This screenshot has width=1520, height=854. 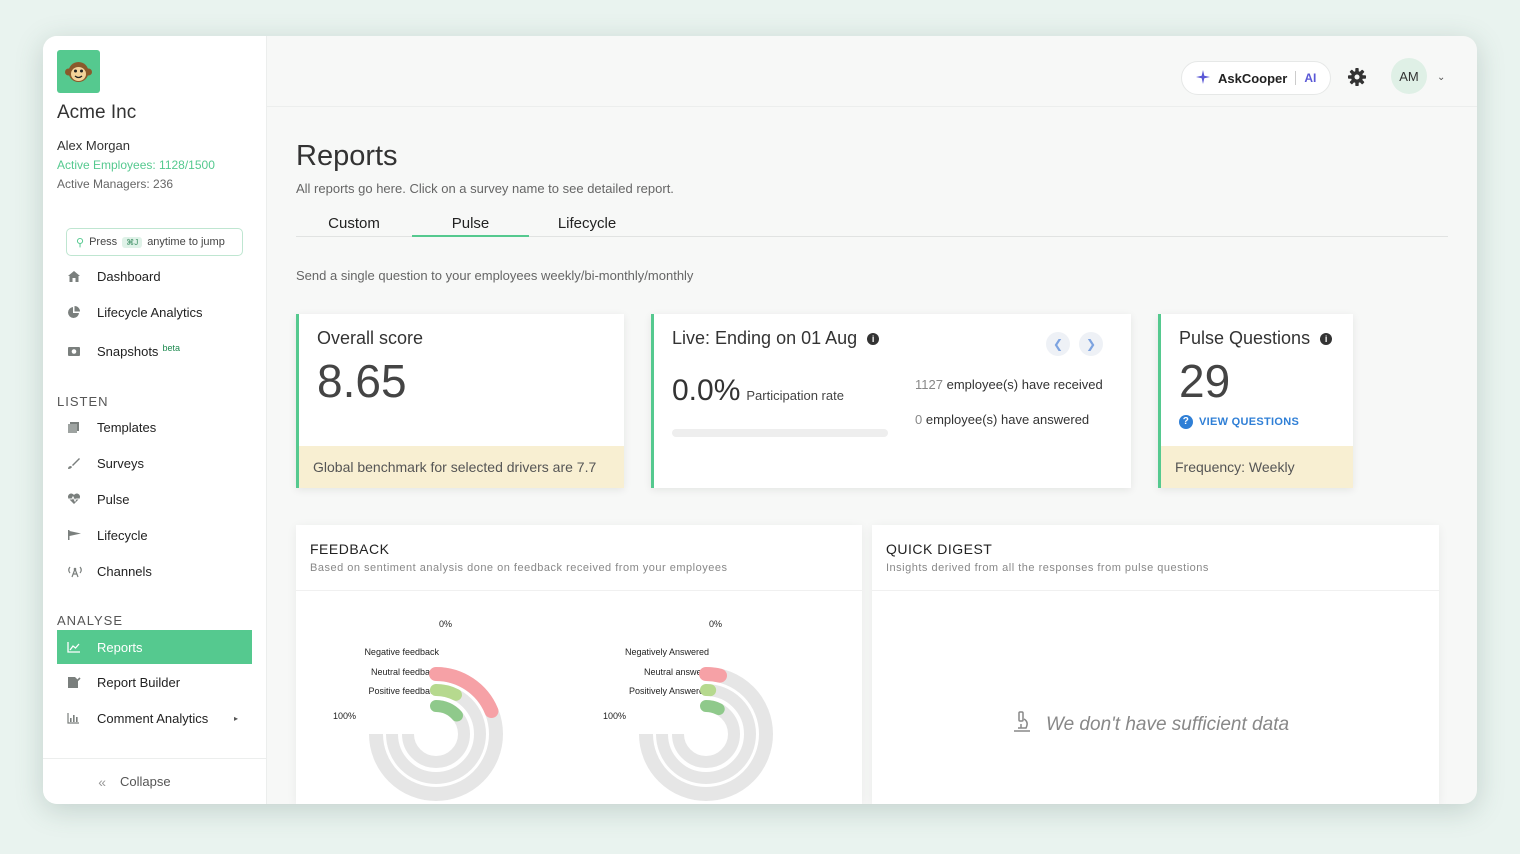 What do you see at coordinates (446, 692) in the screenshot?
I see `feedback-ring-neutral-feedback` at bounding box center [446, 692].